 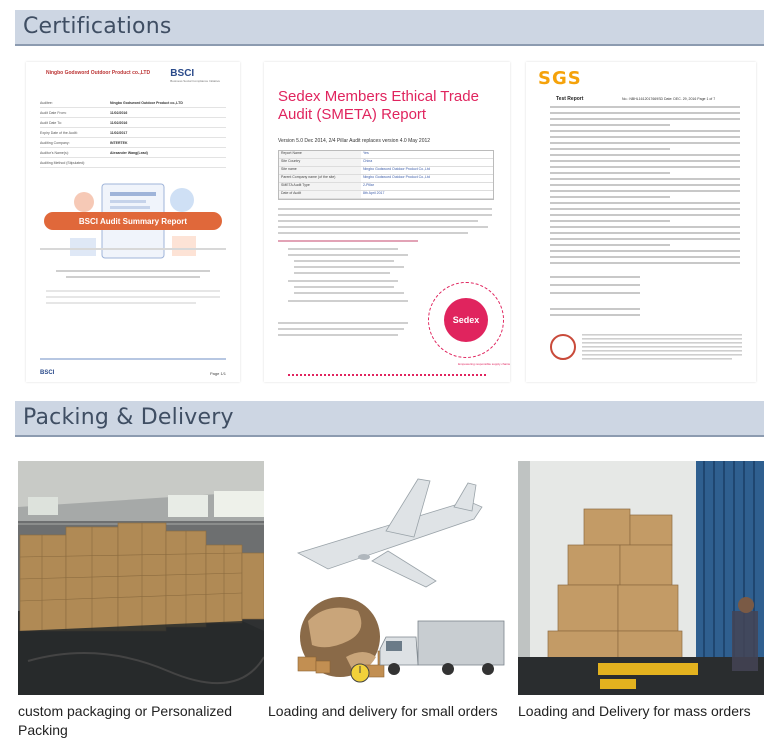 What do you see at coordinates (641, 578) in the screenshot?
I see `container-loading-photo` at bounding box center [641, 578].